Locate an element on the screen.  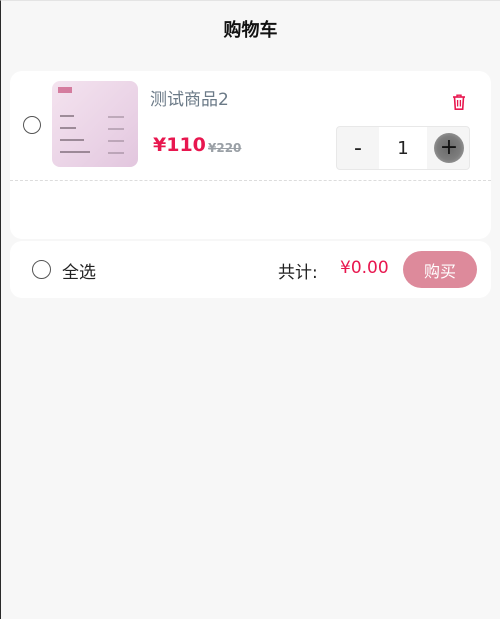
decrease-quantity-button: - is located at coordinates (358, 148).